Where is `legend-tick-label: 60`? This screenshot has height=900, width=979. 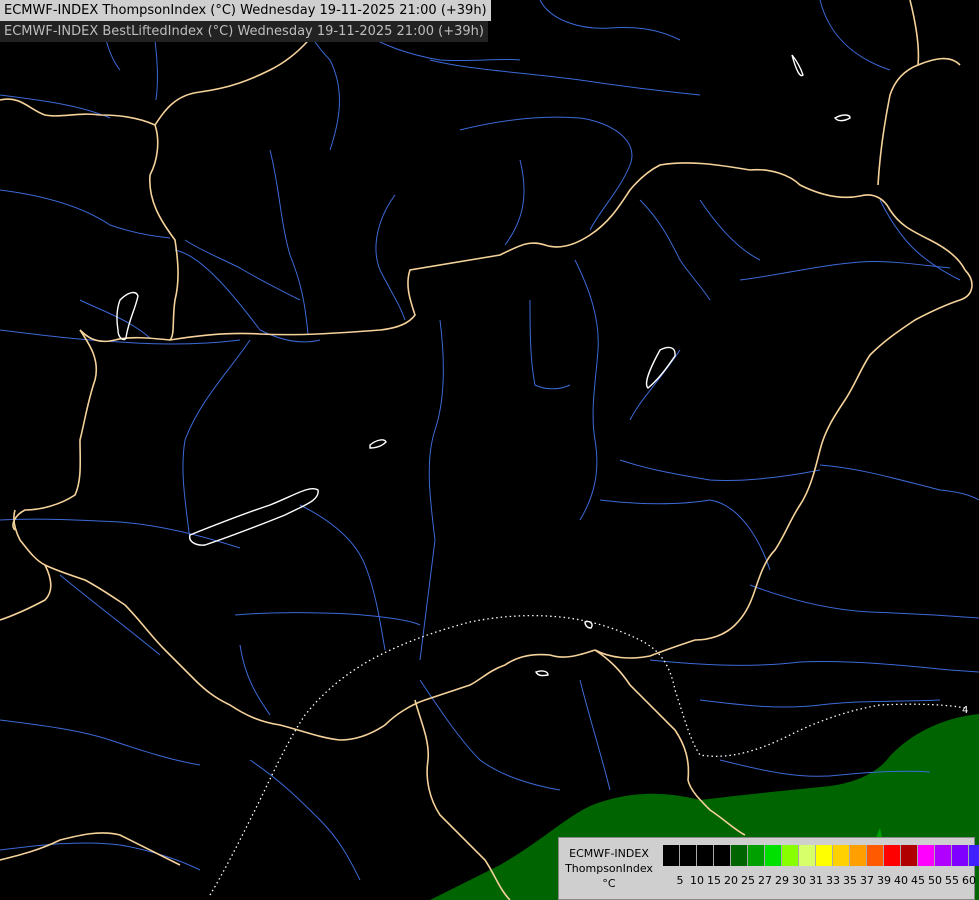
legend-tick-label: 60 is located at coordinates (969, 880).